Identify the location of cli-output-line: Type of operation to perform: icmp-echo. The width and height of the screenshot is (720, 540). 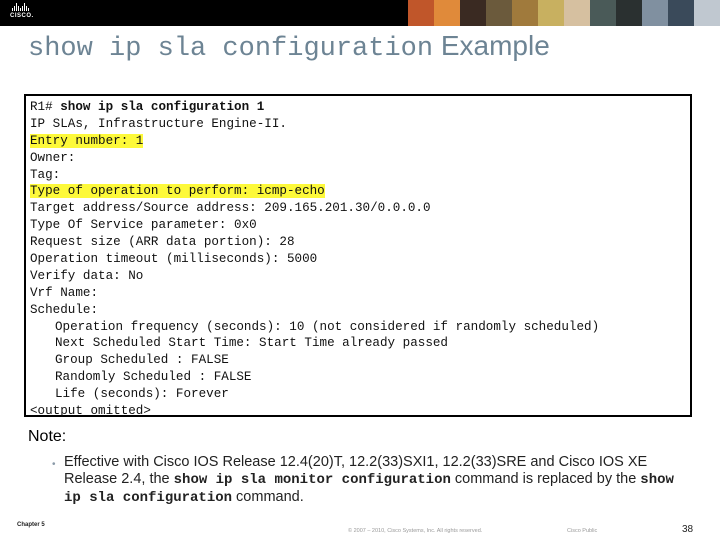
(314, 191).